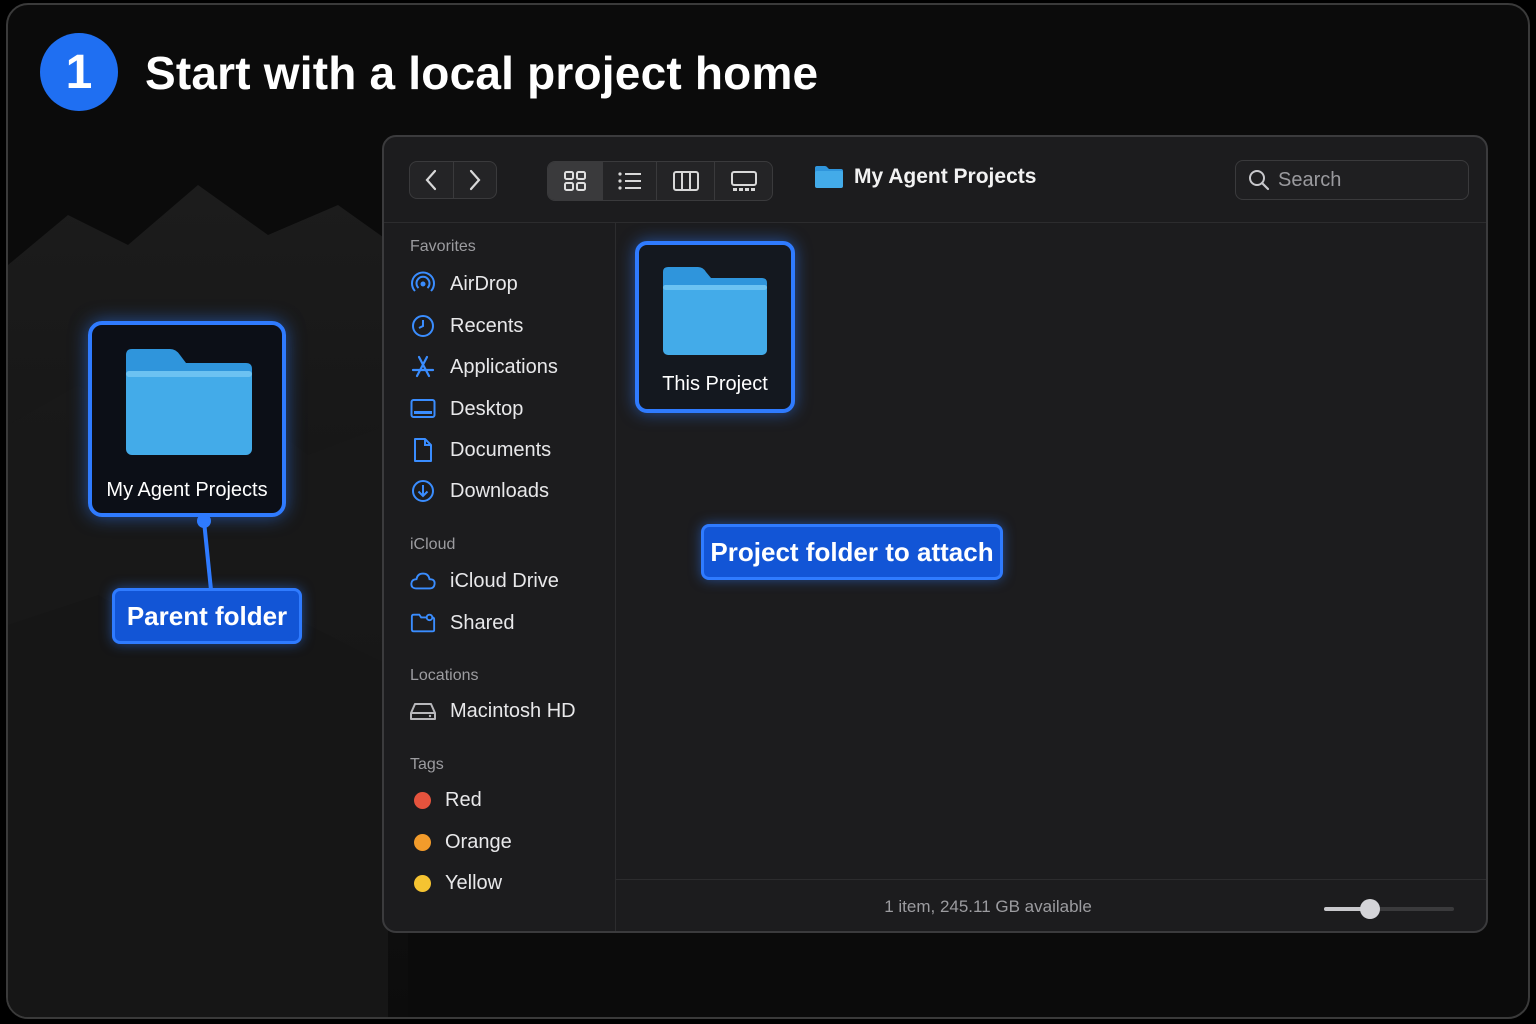 The width and height of the screenshot is (1536, 1024). I want to click on parent-folder-callout: Parent folder, so click(207, 616).